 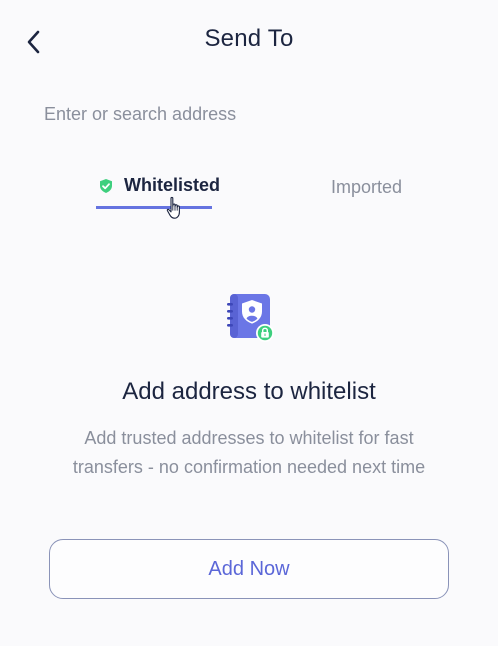 I want to click on tab-imported: Imported, so click(x=371, y=187).